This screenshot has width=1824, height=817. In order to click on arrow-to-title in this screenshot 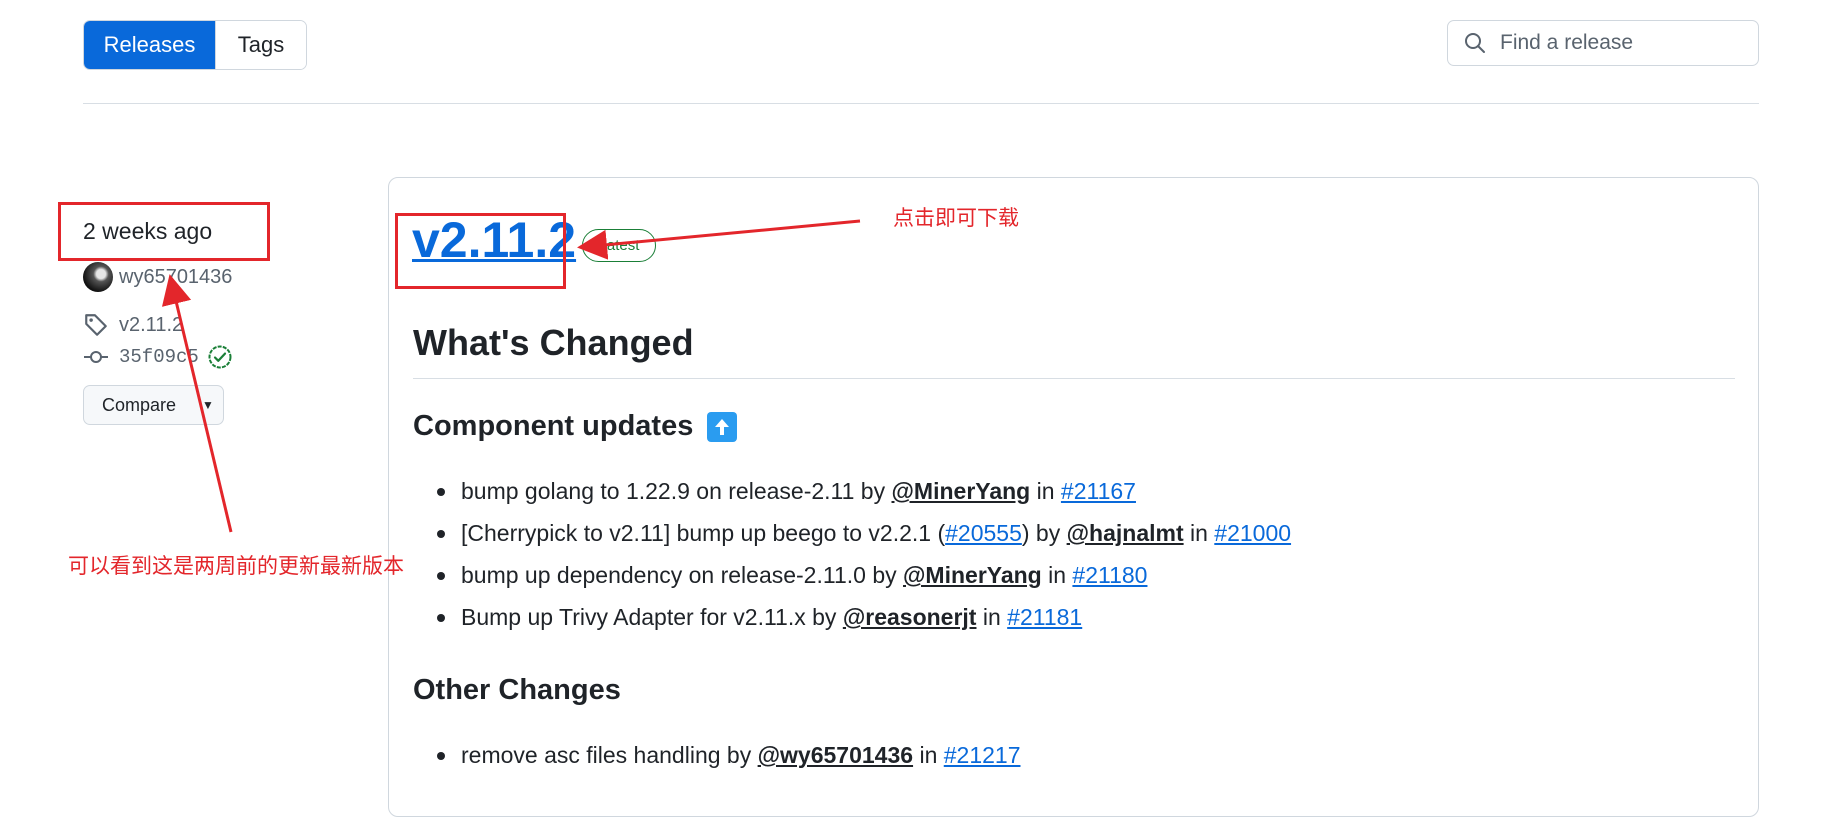, I will do `click(719, 239)`.